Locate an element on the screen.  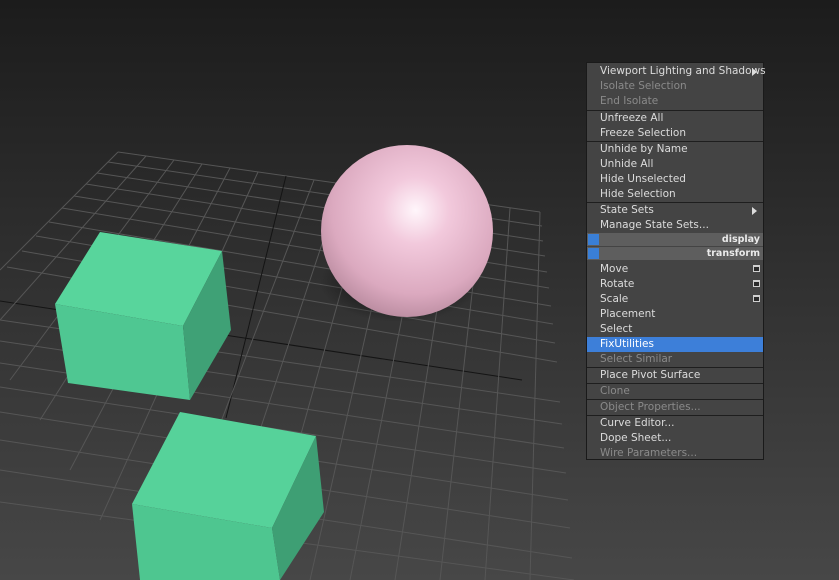
menu-item-hide-unselected: Hide Unselected is located at coordinates (675, 179).